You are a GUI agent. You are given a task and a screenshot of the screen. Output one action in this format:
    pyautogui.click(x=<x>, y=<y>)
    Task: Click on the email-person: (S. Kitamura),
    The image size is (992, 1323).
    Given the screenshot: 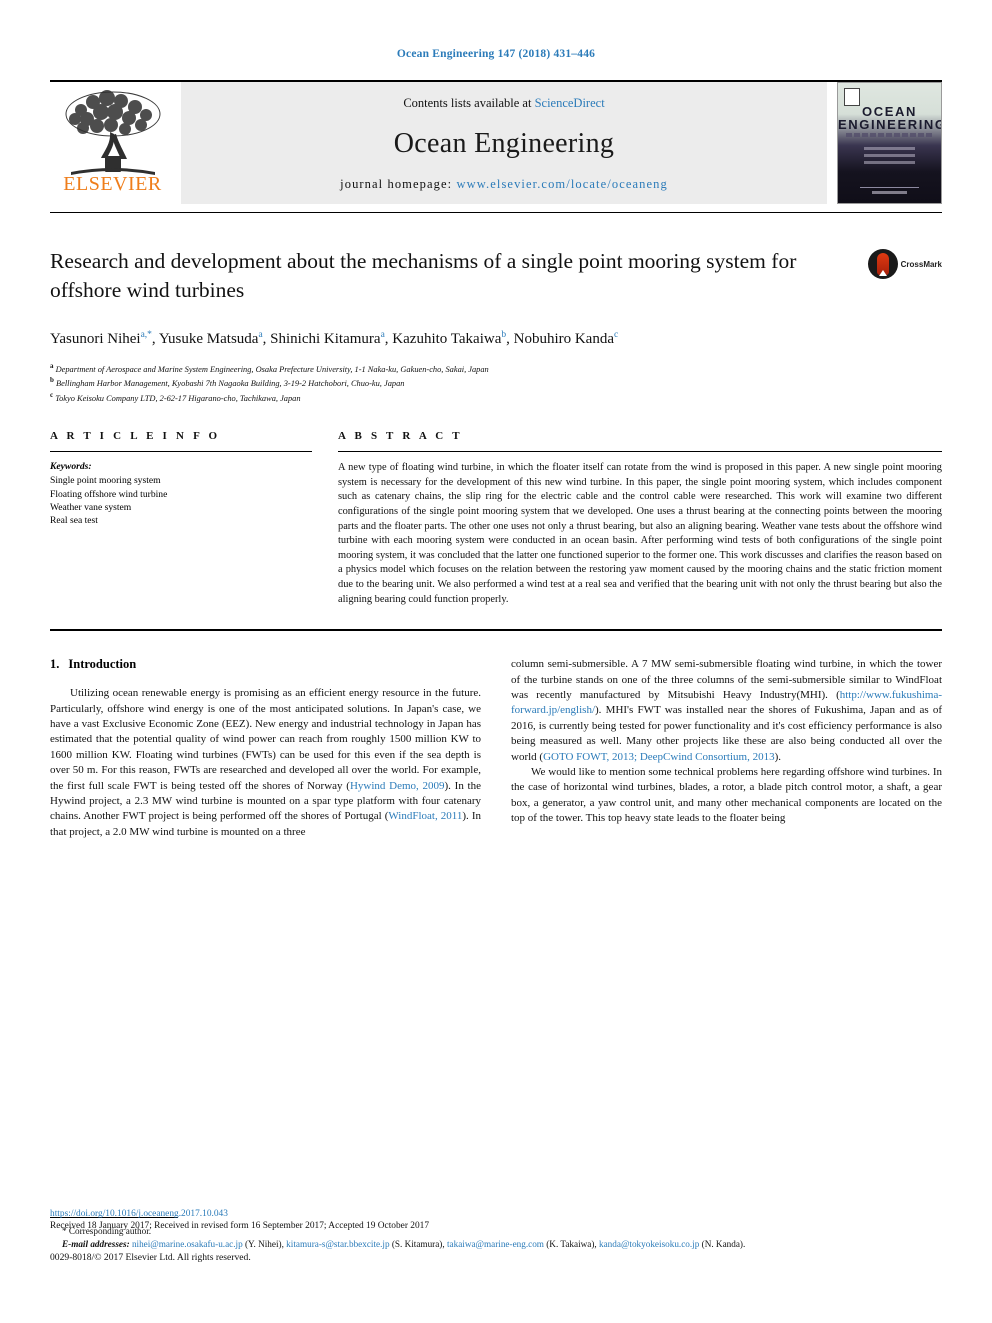 What is the action you would take?
    pyautogui.click(x=418, y=1244)
    